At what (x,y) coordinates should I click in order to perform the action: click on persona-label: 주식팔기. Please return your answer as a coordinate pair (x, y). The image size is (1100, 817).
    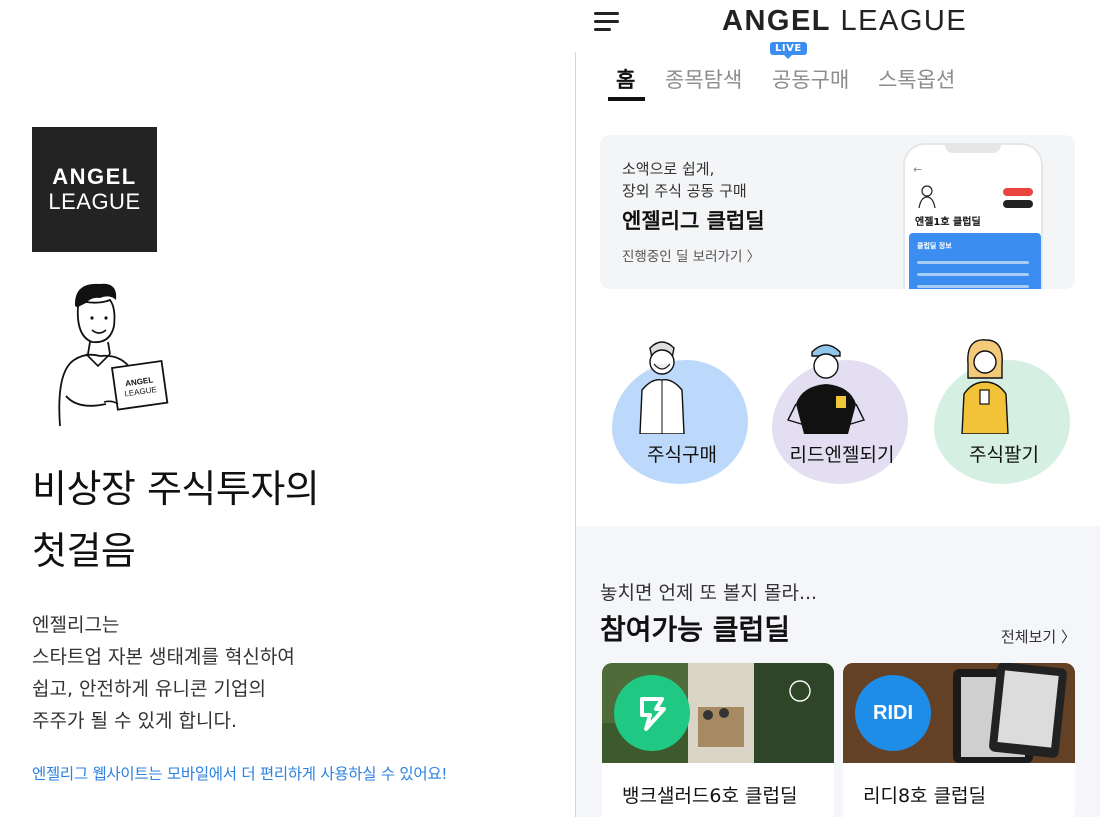
    Looking at the image, I should click on (1004, 455).